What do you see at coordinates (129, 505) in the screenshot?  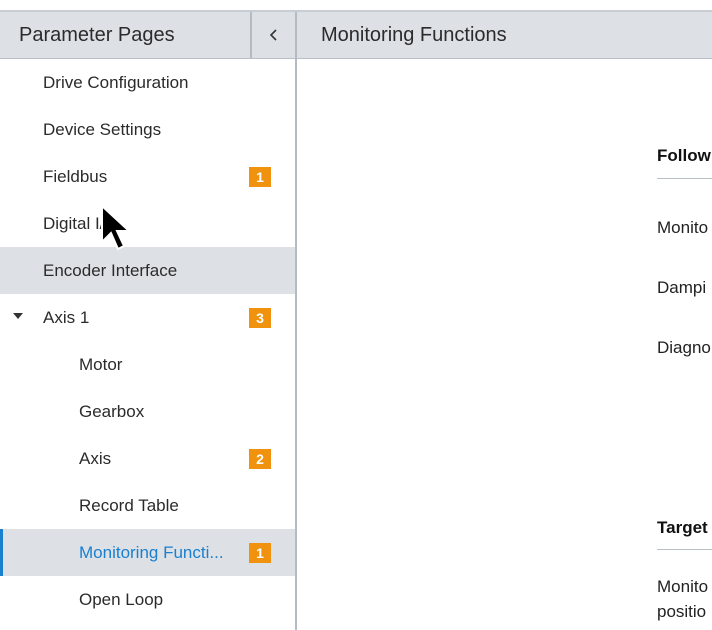 I see `tree-item-label: Record Table` at bounding box center [129, 505].